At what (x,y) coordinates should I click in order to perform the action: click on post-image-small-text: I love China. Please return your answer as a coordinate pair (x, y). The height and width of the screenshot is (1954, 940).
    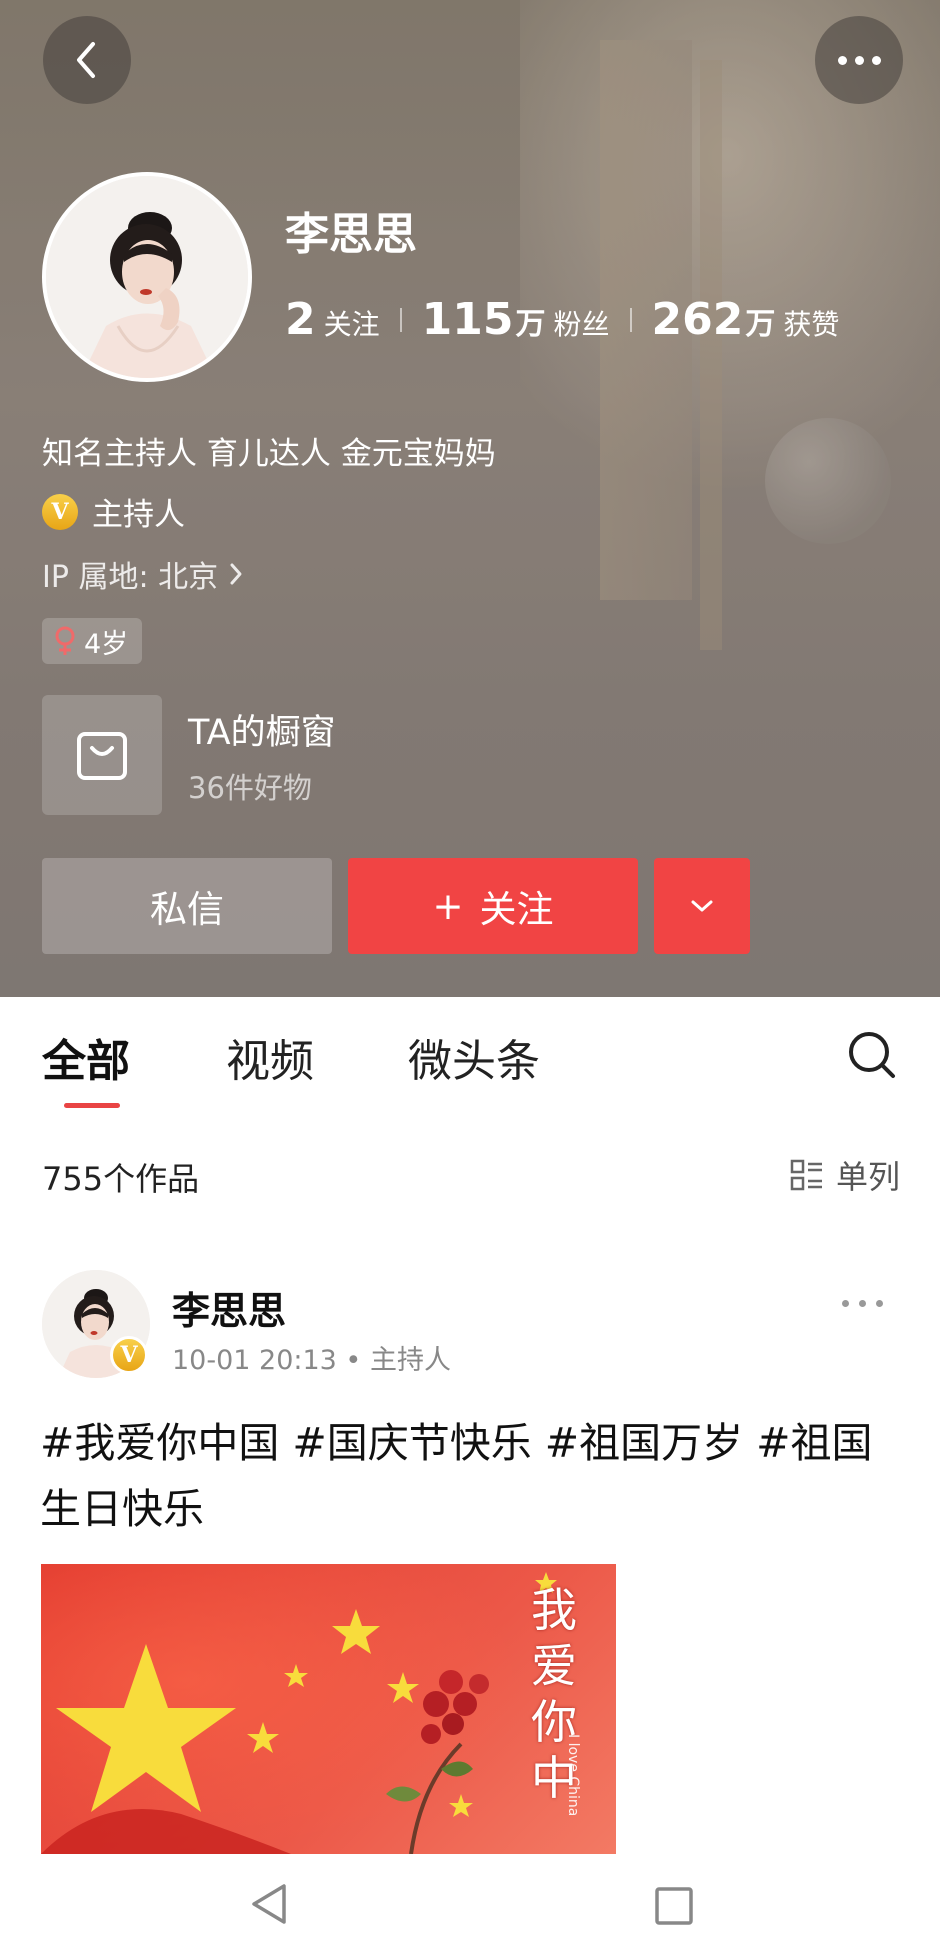
    Looking at the image, I should click on (573, 1775).